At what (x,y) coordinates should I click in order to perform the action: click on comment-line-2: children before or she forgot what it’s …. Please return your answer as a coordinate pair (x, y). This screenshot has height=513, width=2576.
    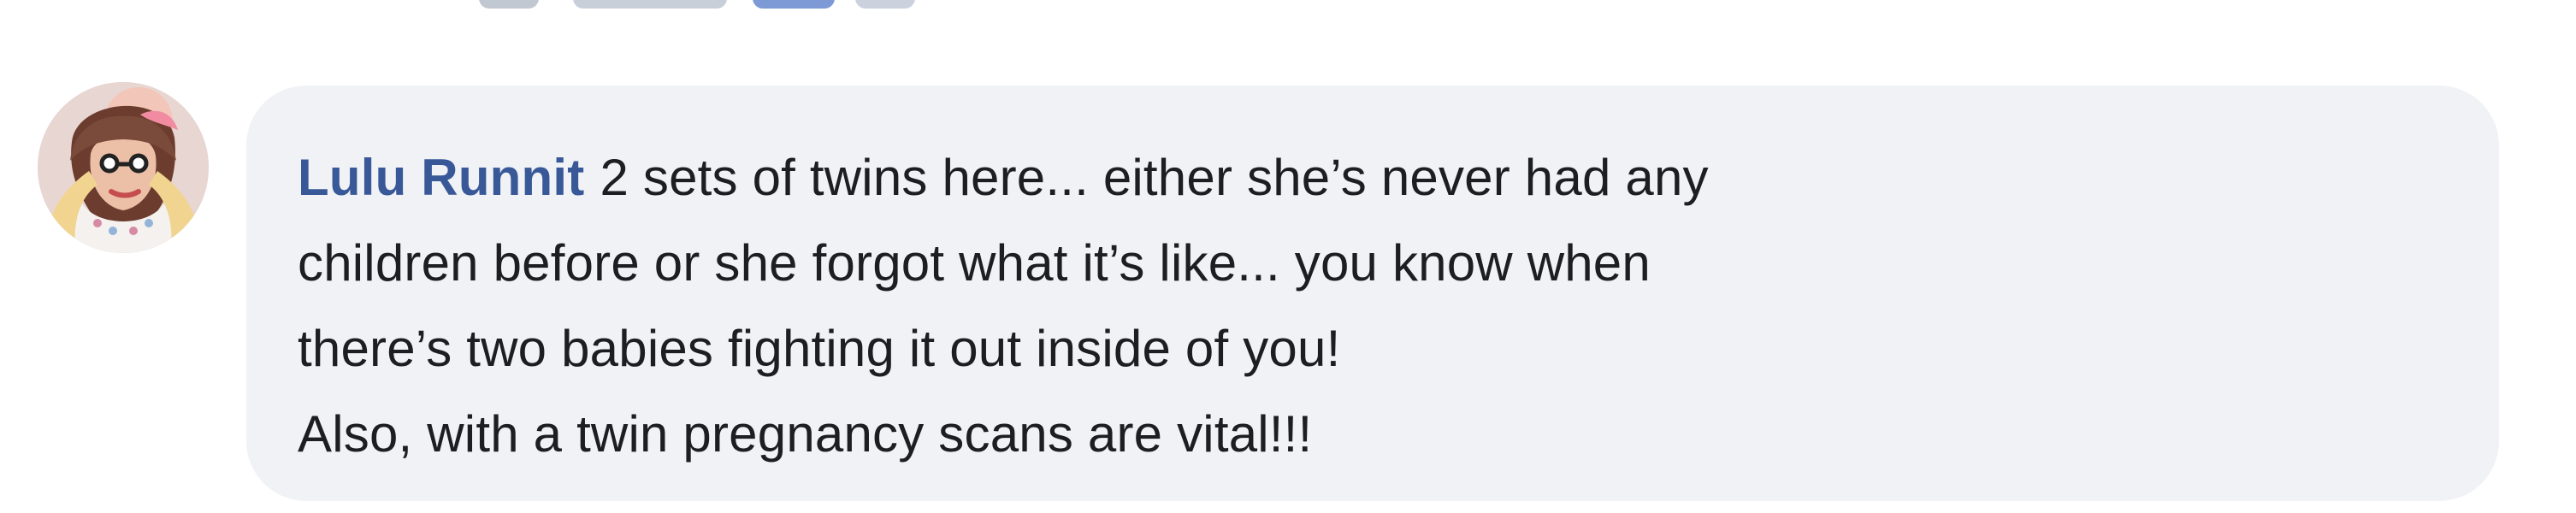
    Looking at the image, I should click on (974, 263).